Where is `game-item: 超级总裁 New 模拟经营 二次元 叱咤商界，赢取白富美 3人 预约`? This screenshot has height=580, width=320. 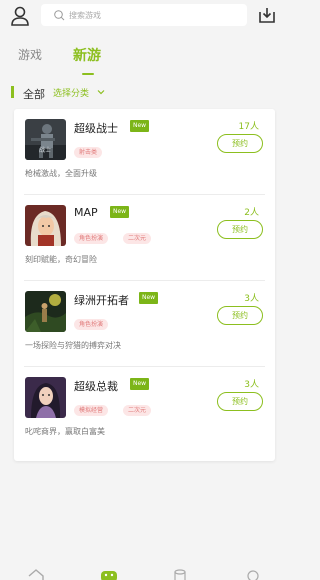
game-item: 超级总裁 New 模拟经营 二次元 叱咤商界，赢取白富美 3人 预约 is located at coordinates (144, 410).